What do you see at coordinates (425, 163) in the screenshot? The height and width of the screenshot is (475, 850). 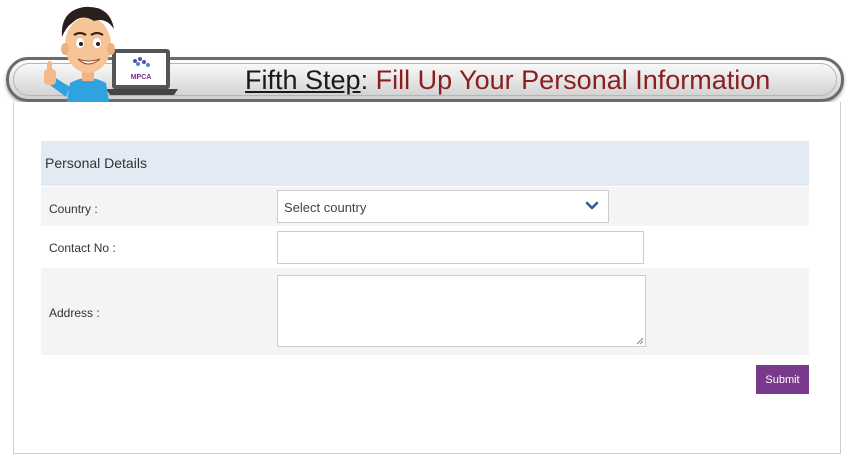 I see `personal-details-header: Personal Details` at bounding box center [425, 163].